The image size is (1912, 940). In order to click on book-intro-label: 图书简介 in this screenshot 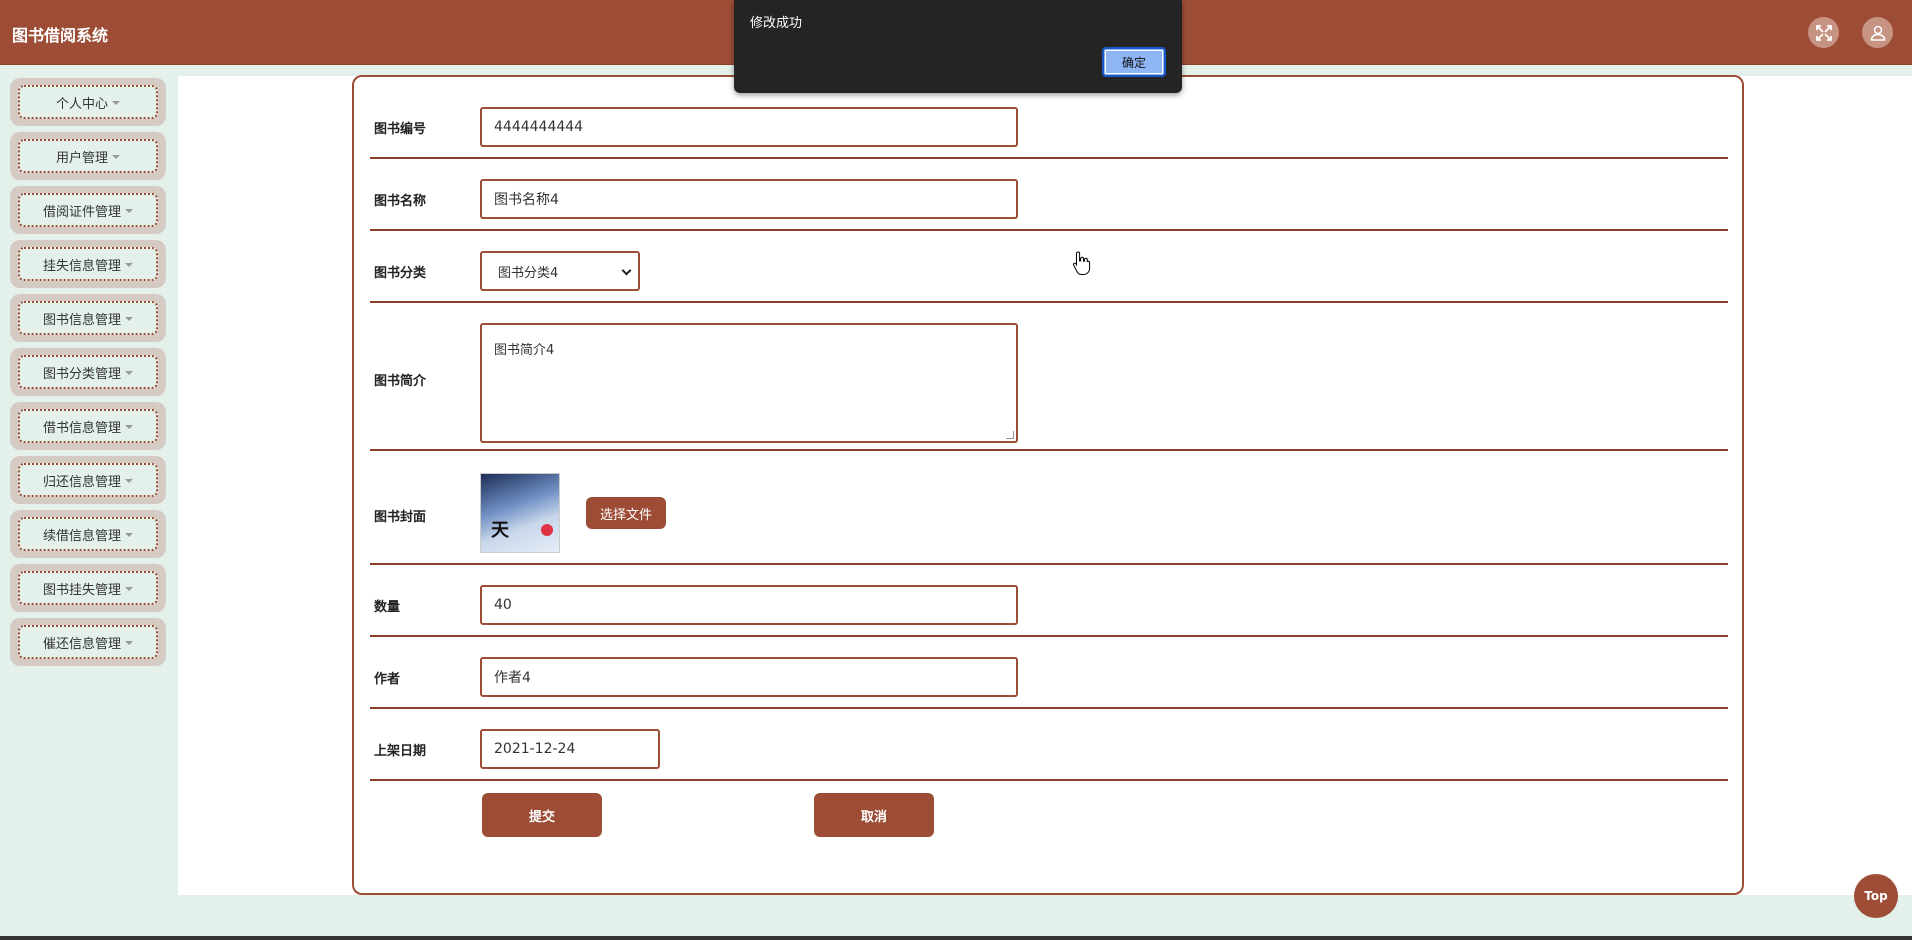, I will do `click(400, 381)`.